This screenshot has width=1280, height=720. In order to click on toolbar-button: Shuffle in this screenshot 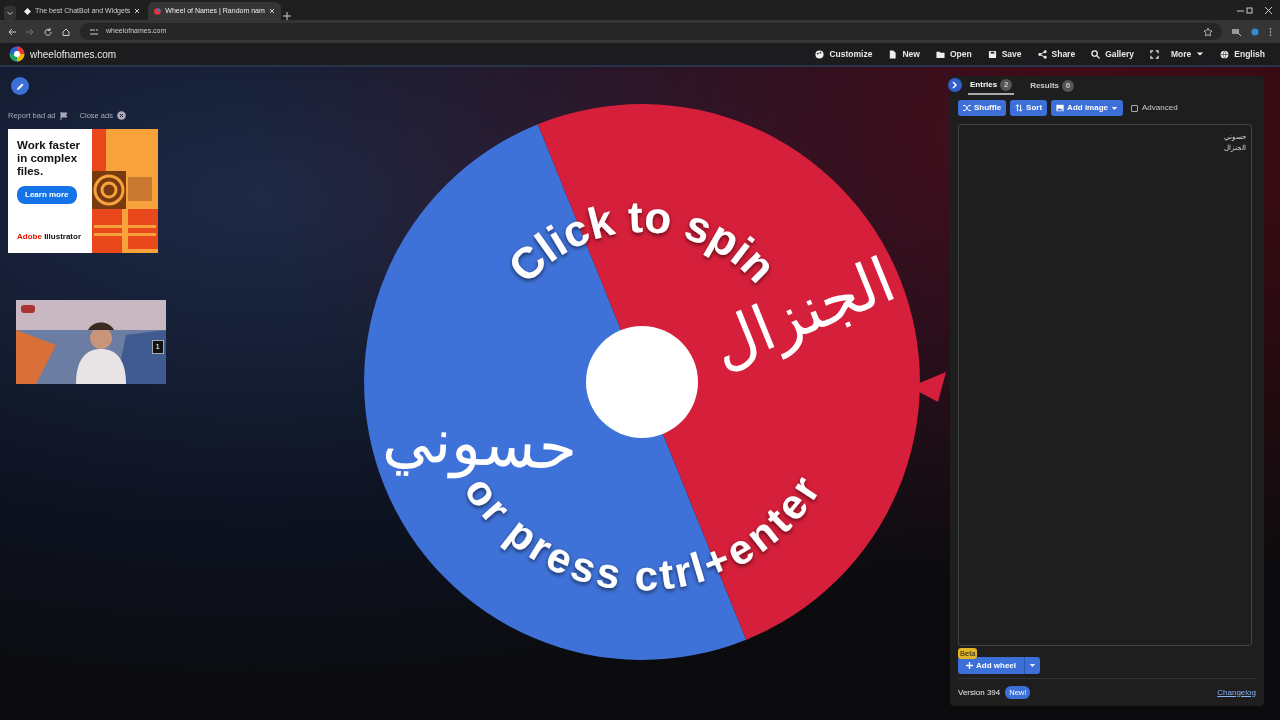, I will do `click(982, 108)`.